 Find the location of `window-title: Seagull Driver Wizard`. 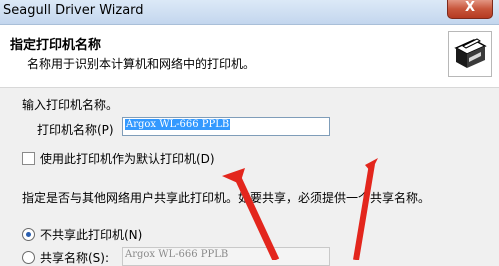

window-title: Seagull Driver Wizard is located at coordinates (73, 10).